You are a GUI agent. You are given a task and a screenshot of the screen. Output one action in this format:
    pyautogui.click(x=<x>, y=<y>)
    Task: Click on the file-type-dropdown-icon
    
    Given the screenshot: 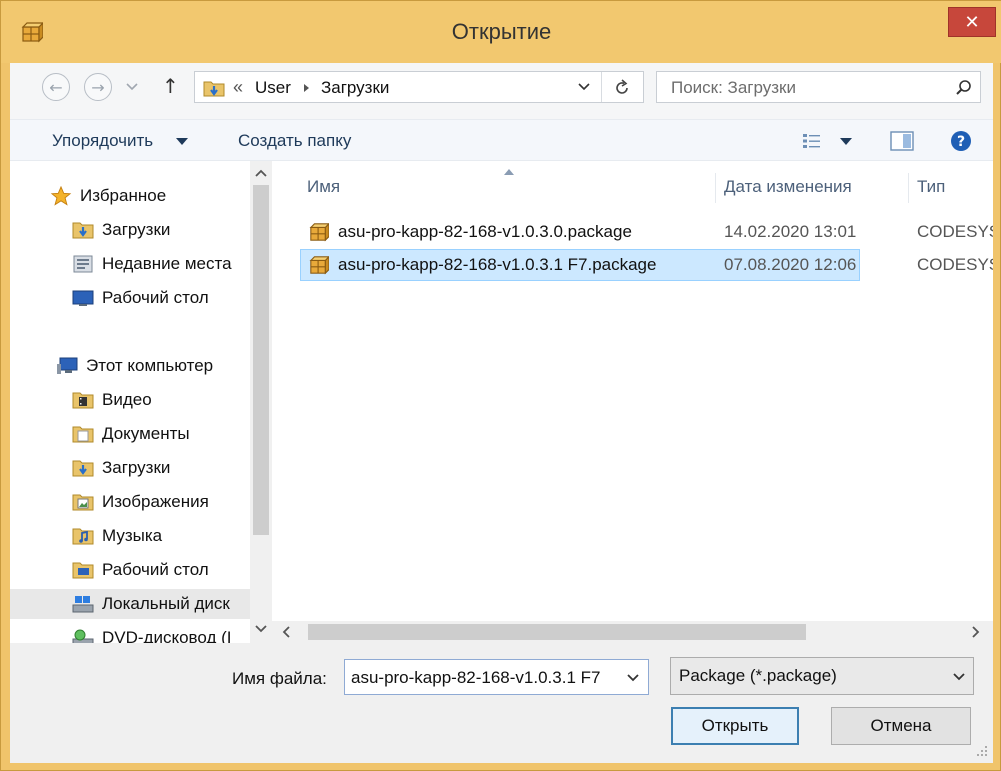 What is the action you would take?
    pyautogui.click(x=959, y=677)
    